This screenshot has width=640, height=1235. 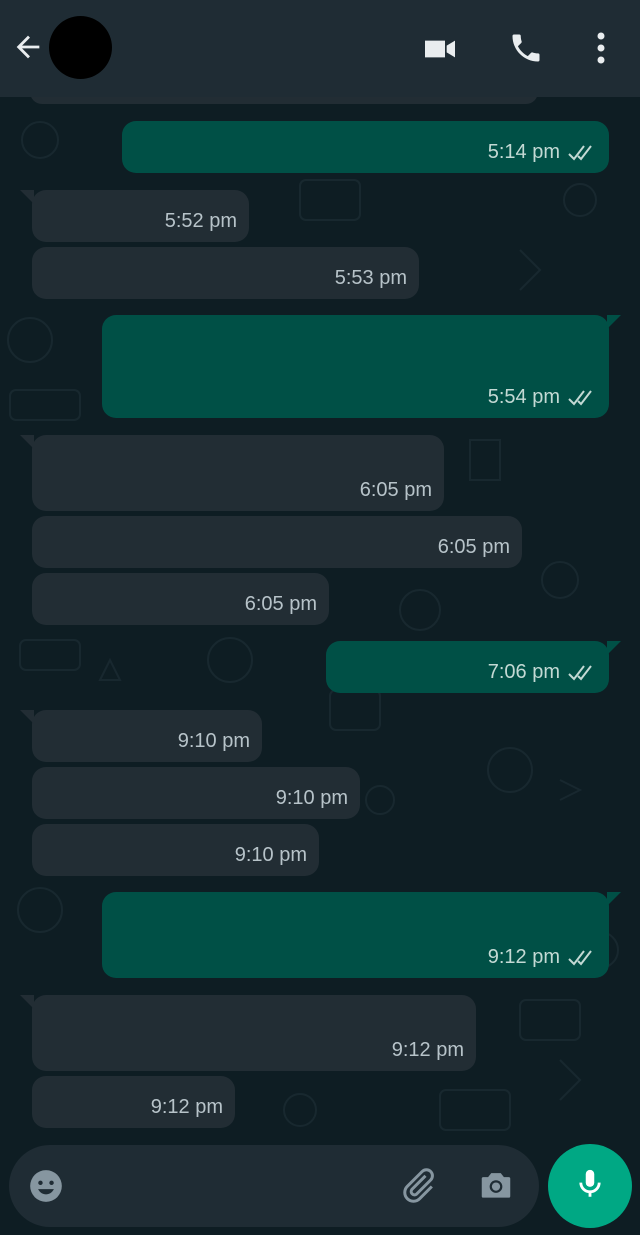 What do you see at coordinates (361, 366) in the screenshot?
I see `message-bubble-outgoing: 5:54 pm` at bounding box center [361, 366].